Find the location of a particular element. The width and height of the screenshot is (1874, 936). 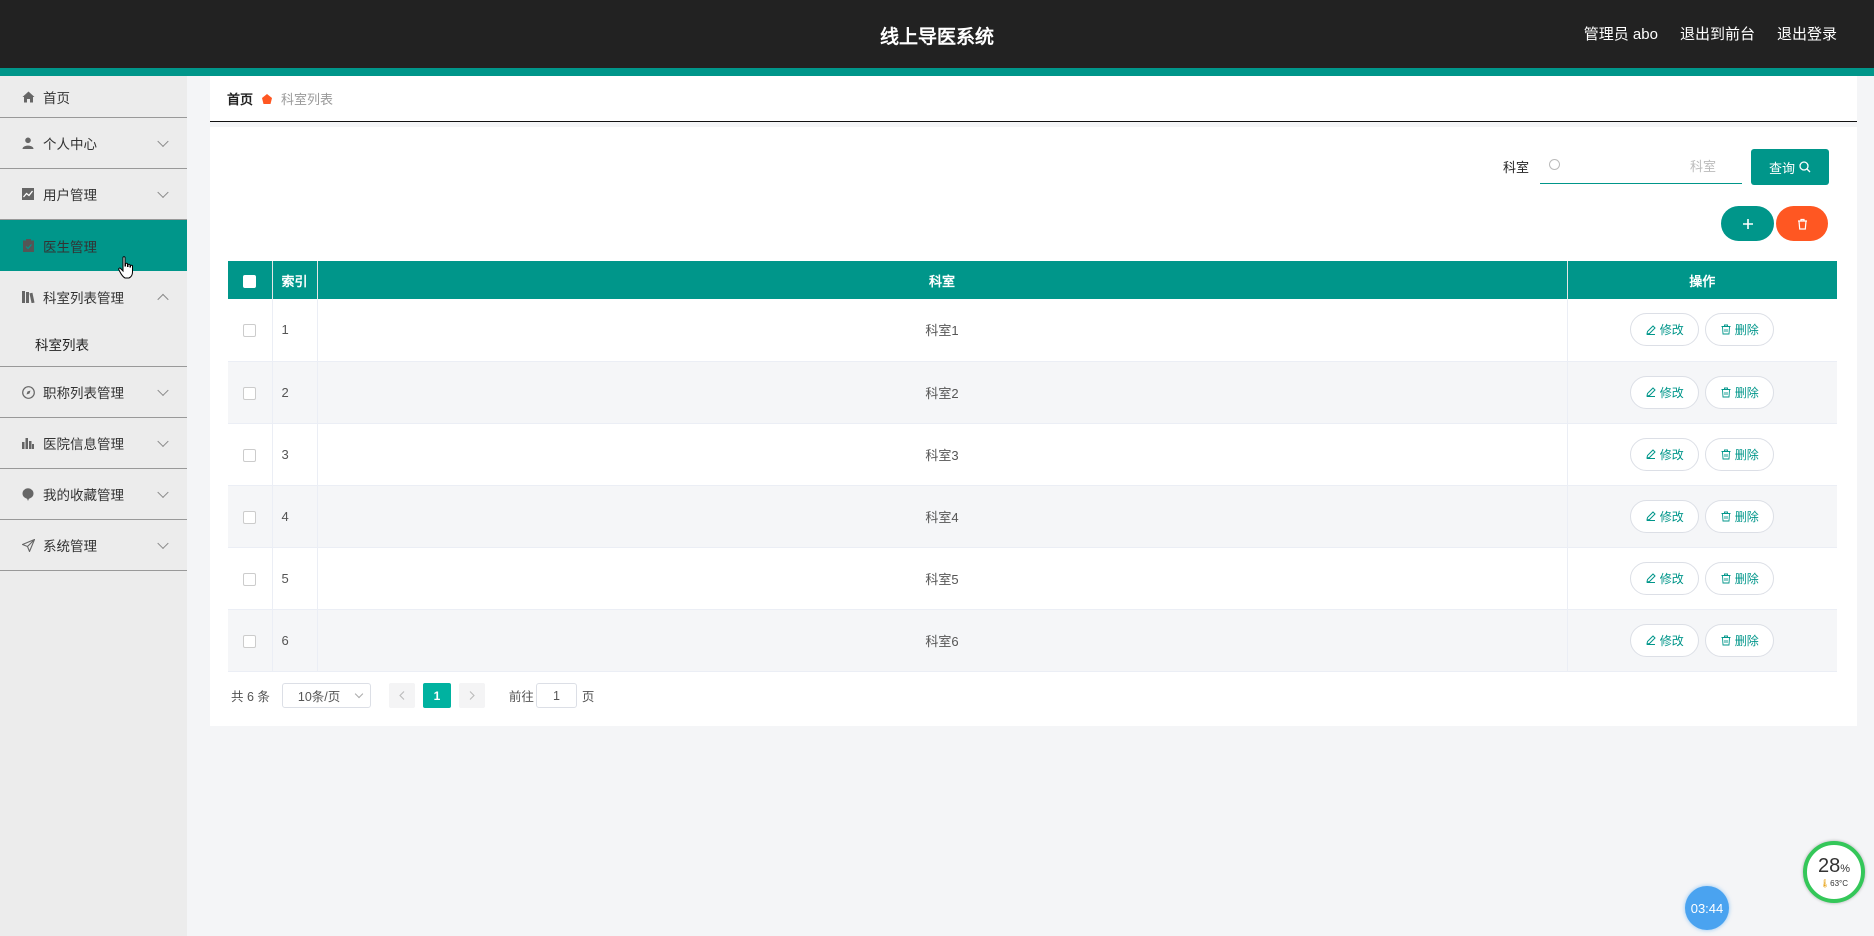

gauge-percent: 28 is located at coordinates (1829, 866).